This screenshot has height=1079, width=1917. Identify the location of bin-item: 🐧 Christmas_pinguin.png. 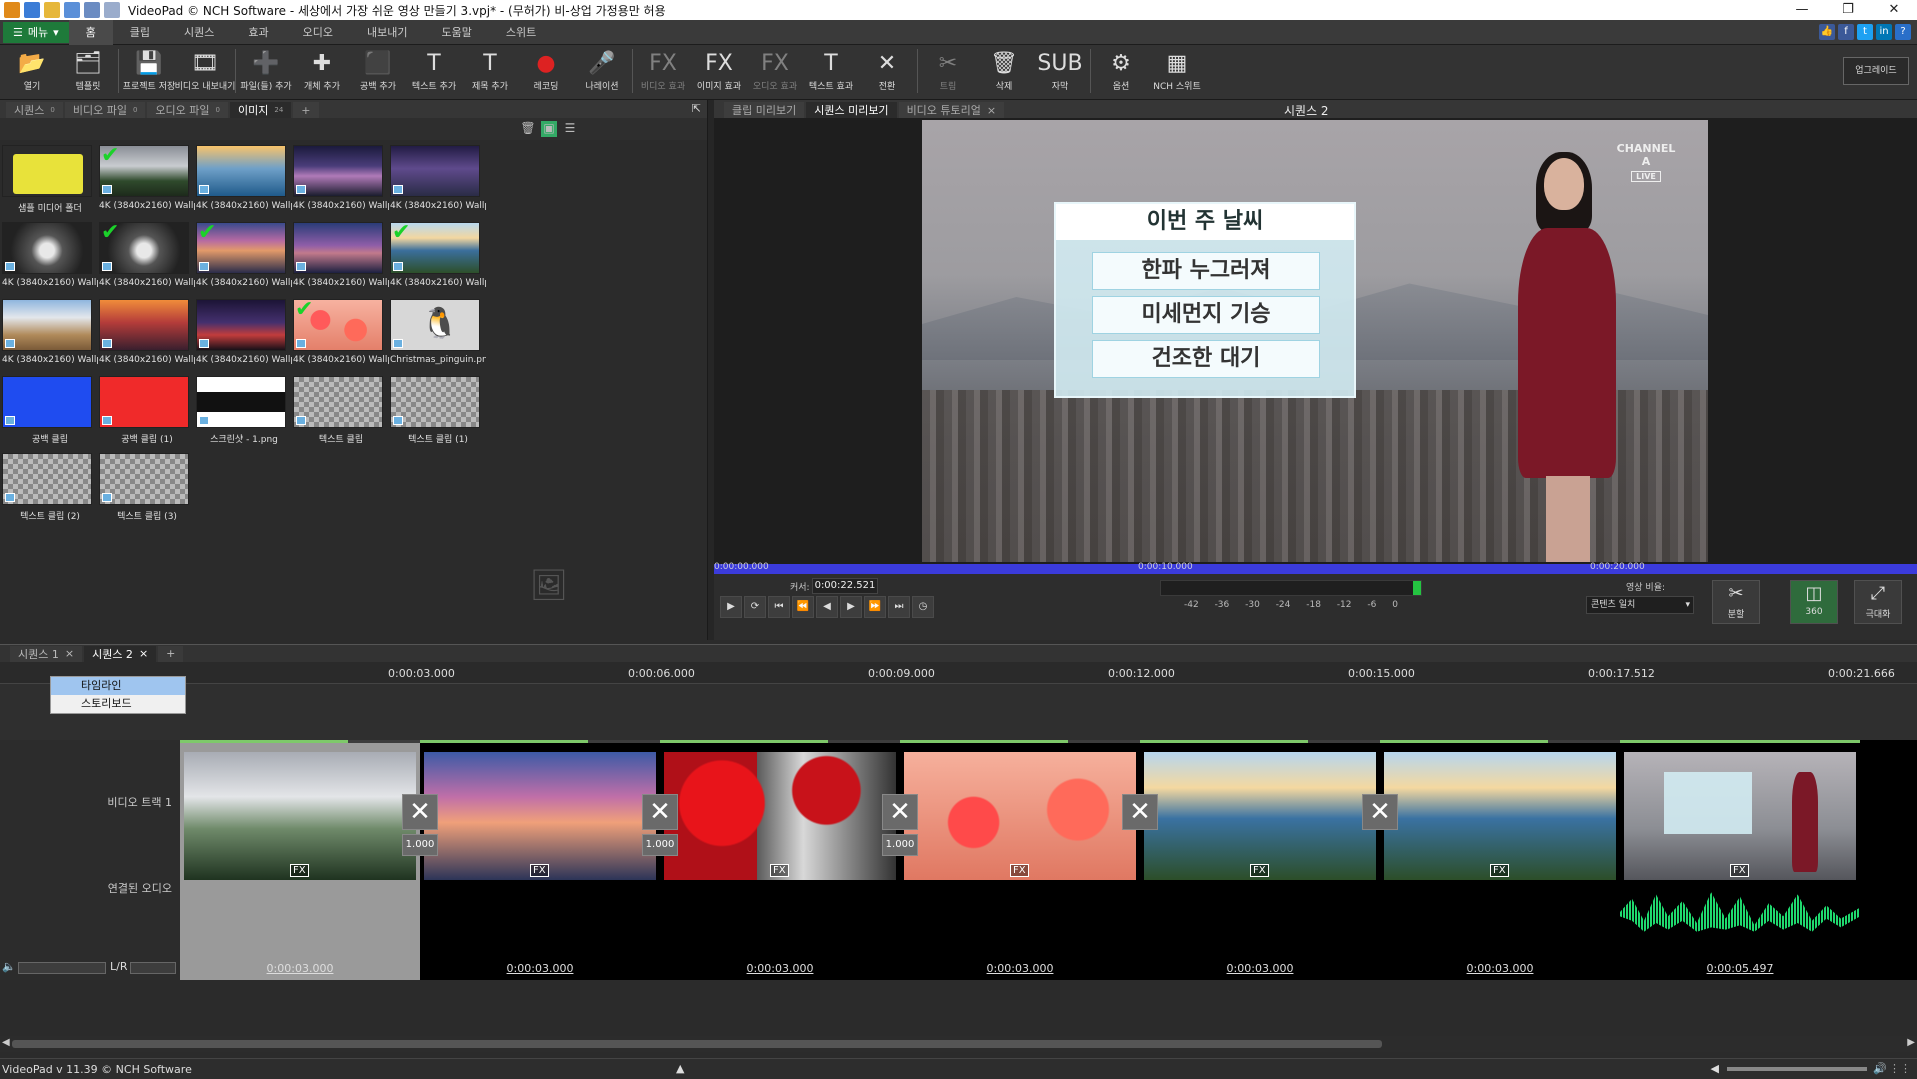
(438, 332).